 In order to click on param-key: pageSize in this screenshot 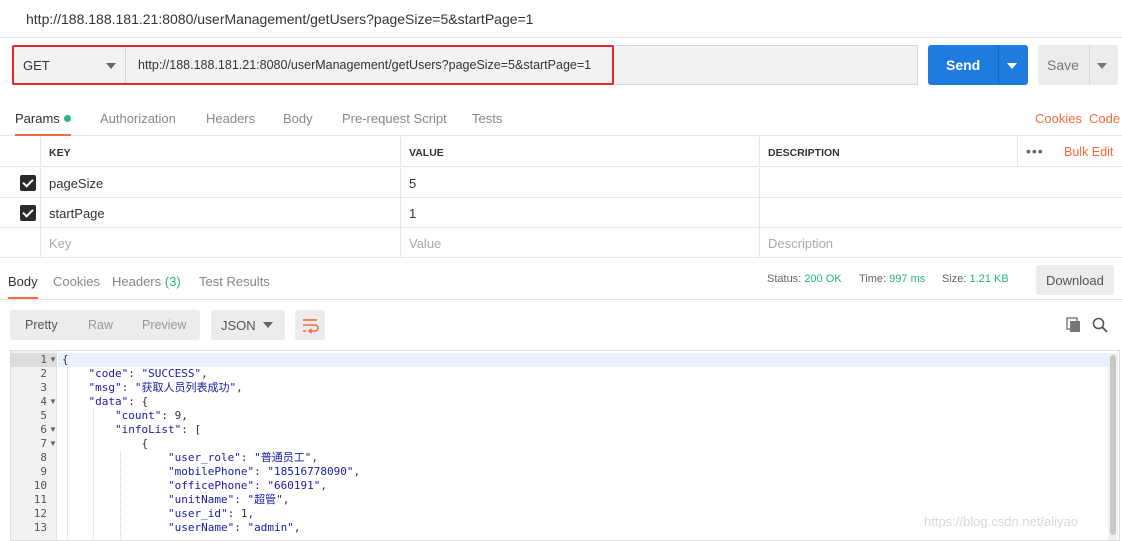, I will do `click(76, 183)`.